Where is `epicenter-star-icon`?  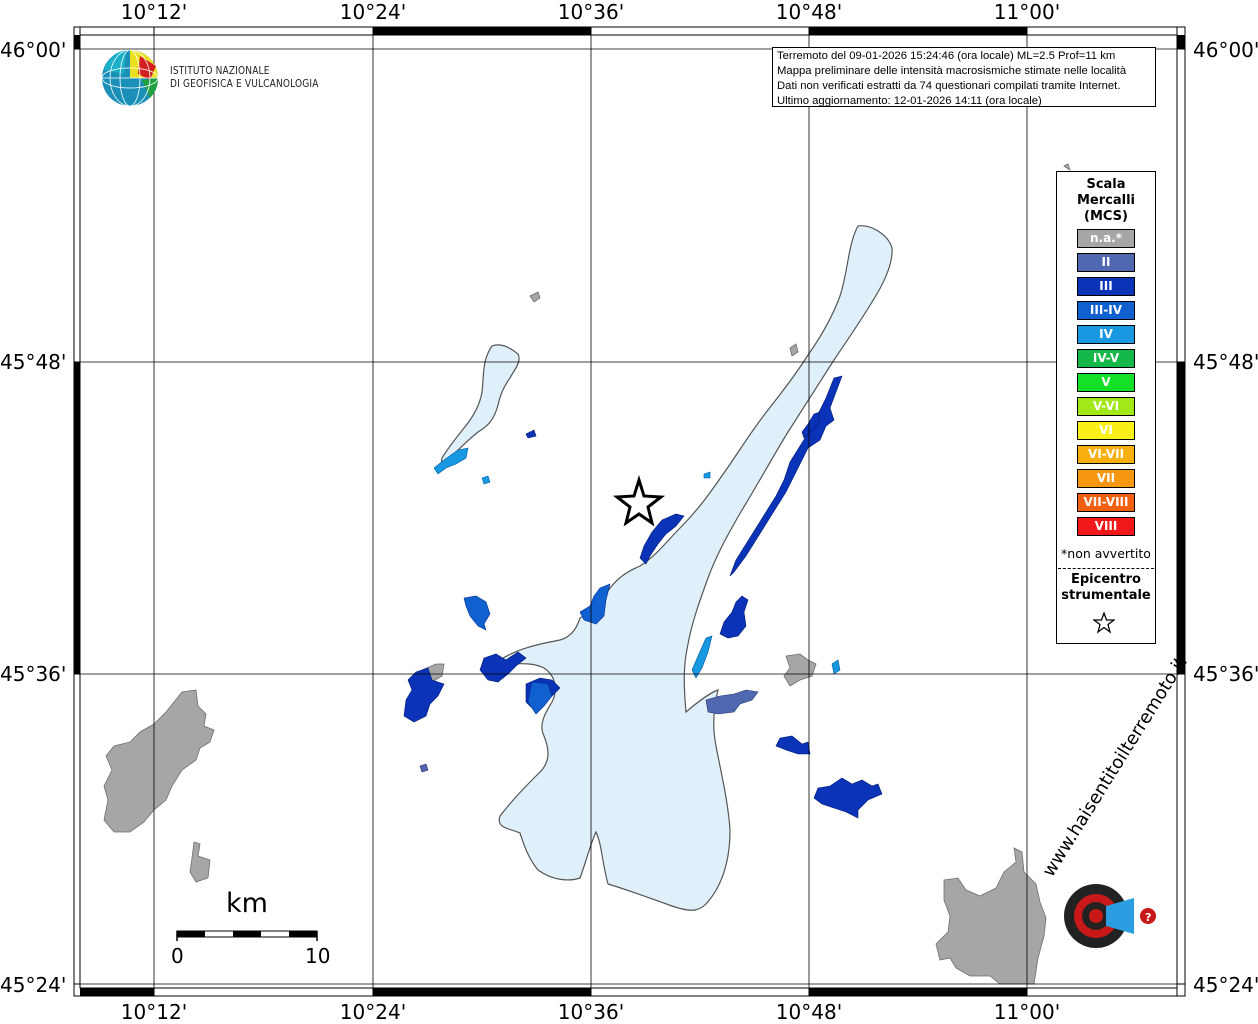
epicenter-star-icon is located at coordinates (639, 500).